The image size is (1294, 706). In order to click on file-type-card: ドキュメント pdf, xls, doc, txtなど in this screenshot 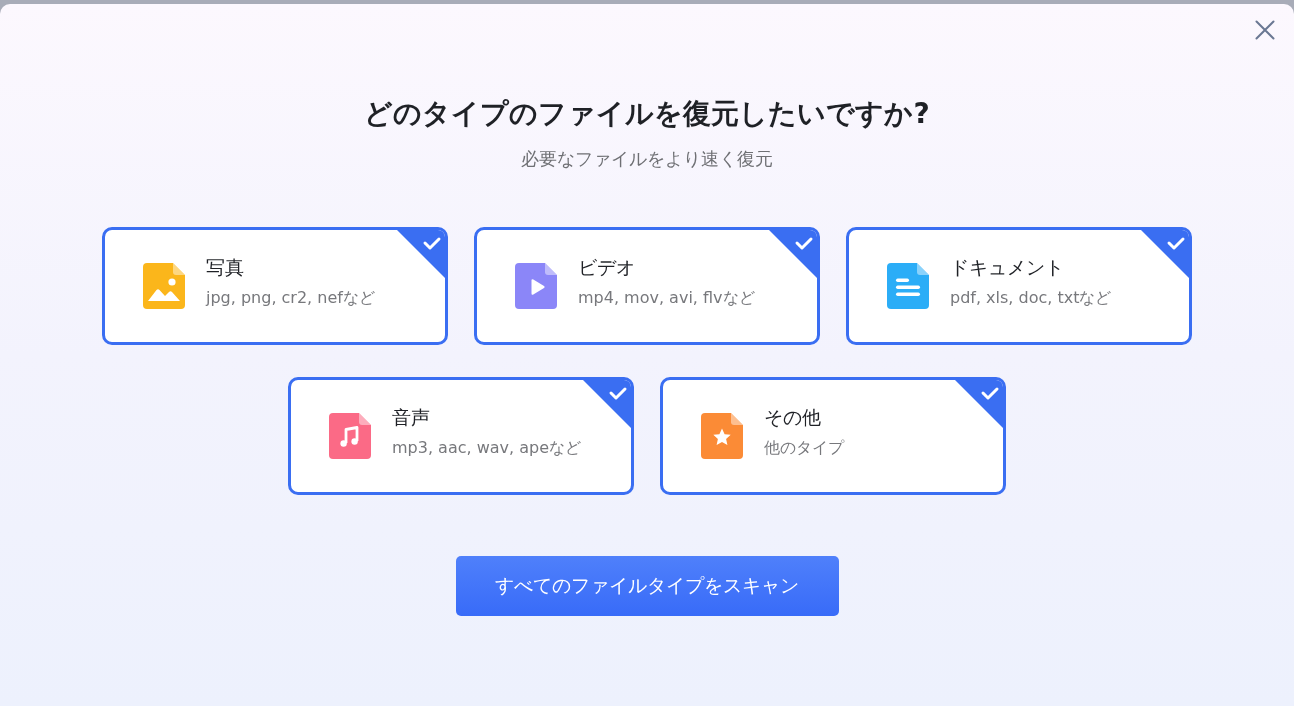, I will do `click(1019, 286)`.